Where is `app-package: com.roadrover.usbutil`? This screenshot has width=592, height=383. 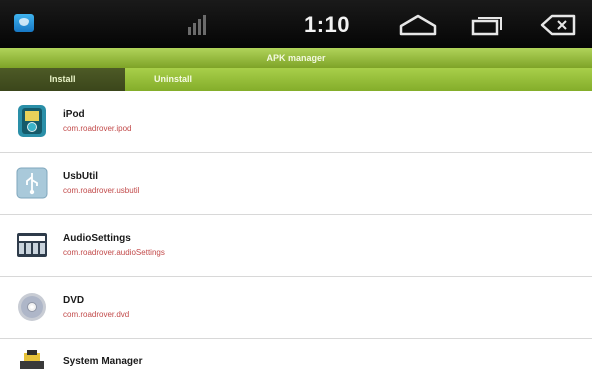
app-package: com.roadrover.usbutil is located at coordinates (101, 190).